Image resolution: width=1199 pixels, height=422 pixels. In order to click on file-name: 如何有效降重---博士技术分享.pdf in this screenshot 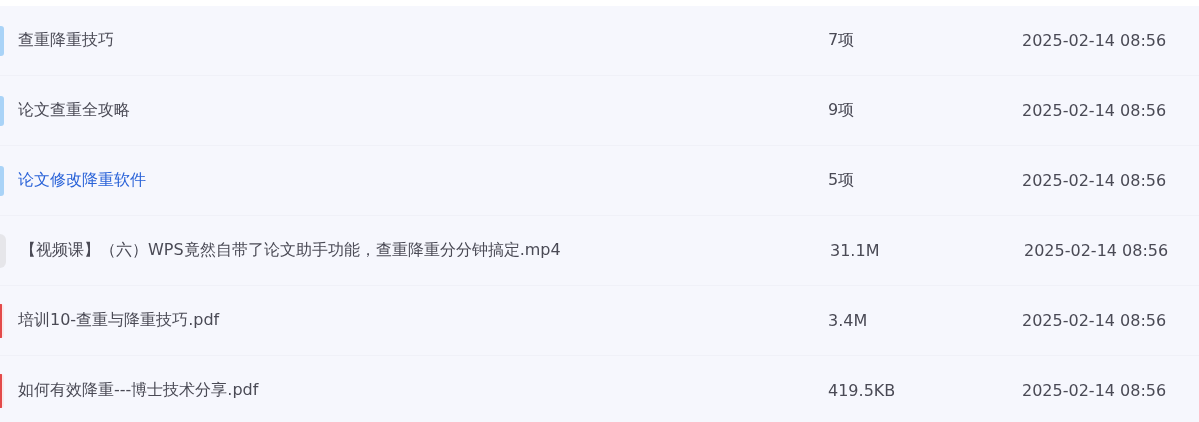, I will do `click(423, 390)`.